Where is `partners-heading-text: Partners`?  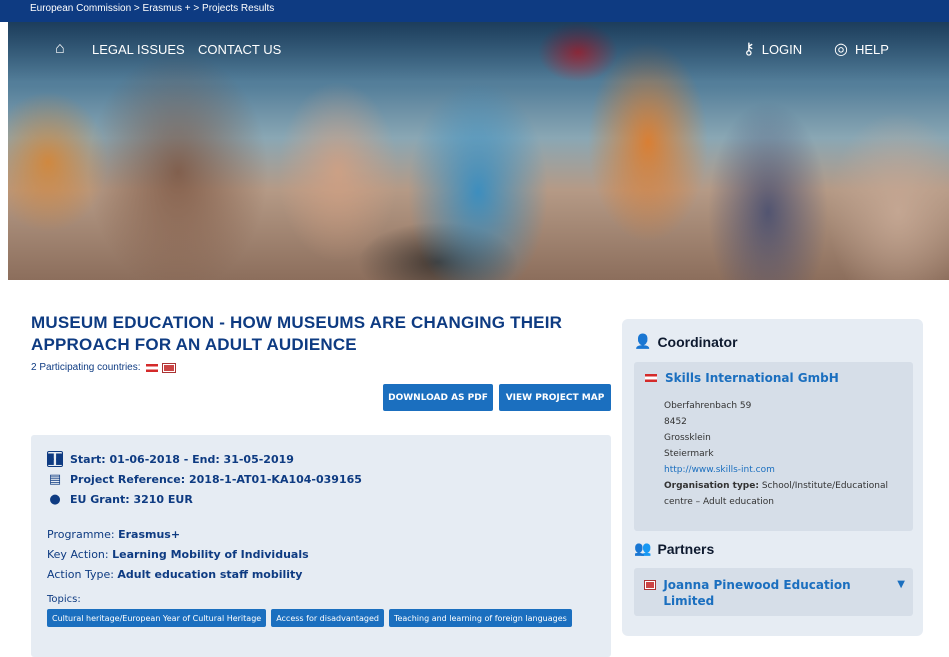 partners-heading-text: Partners is located at coordinates (686, 548).